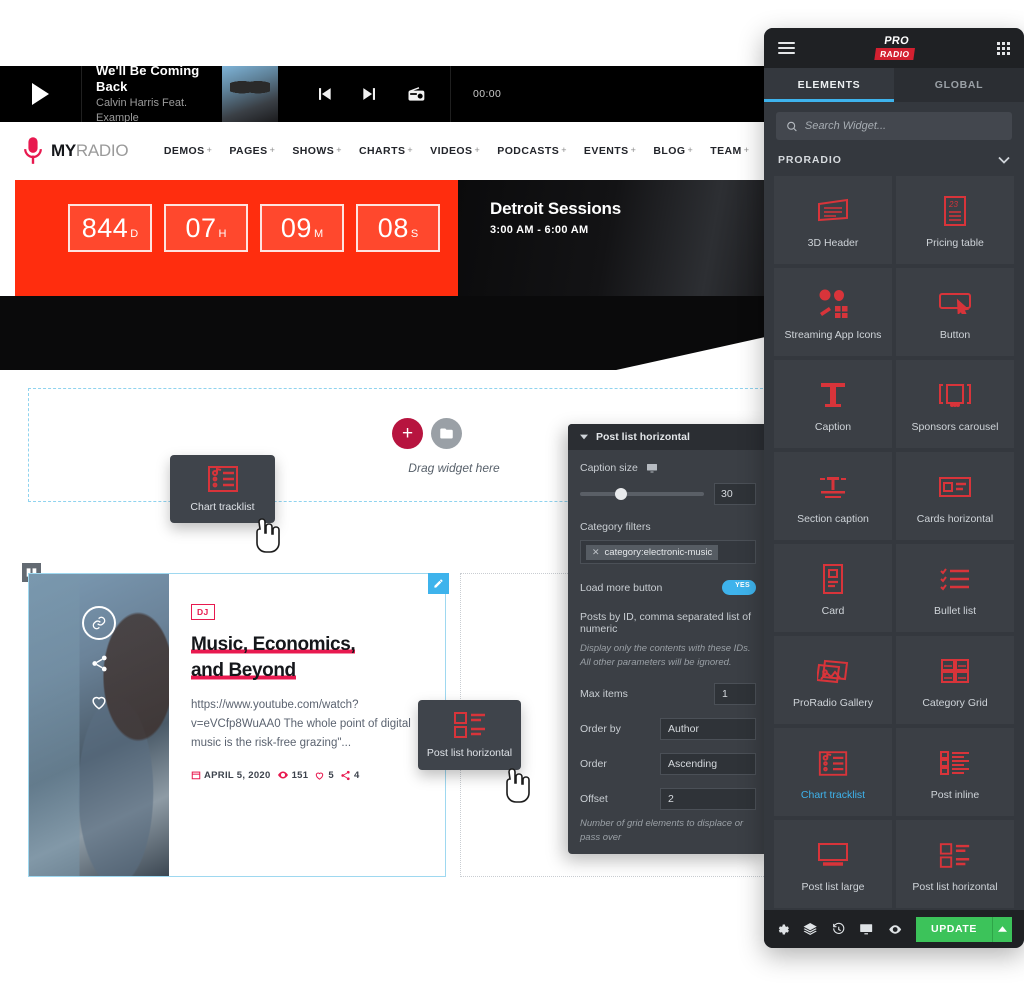 Image resolution: width=1024 pixels, height=1004 pixels. I want to click on 3d-header-icon, so click(833, 211).